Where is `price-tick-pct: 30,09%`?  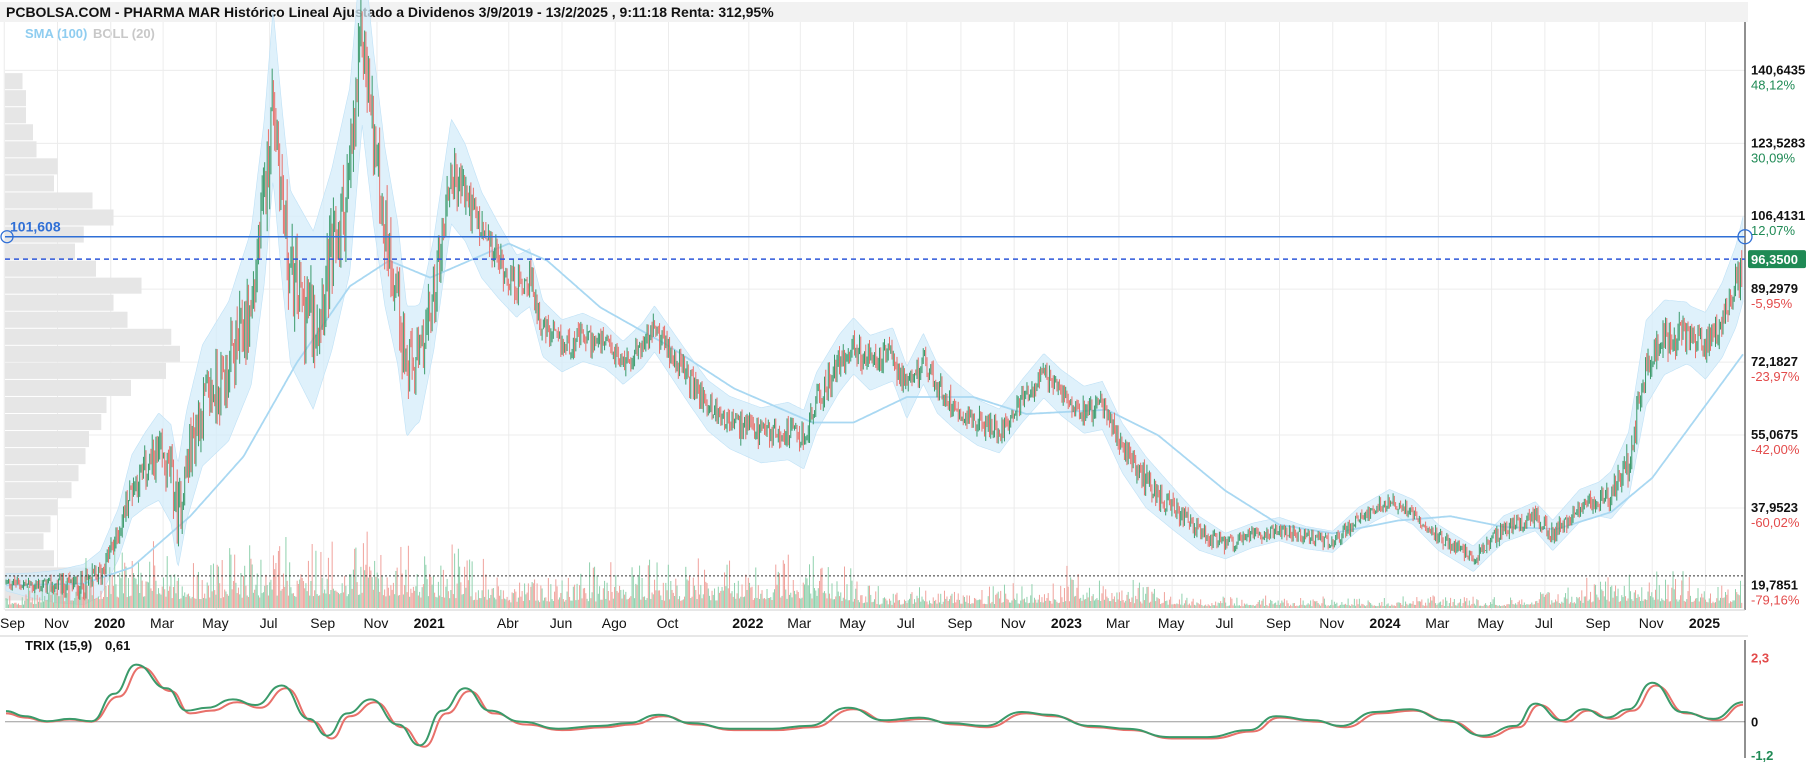
price-tick-pct: 30,09% is located at coordinates (1773, 157).